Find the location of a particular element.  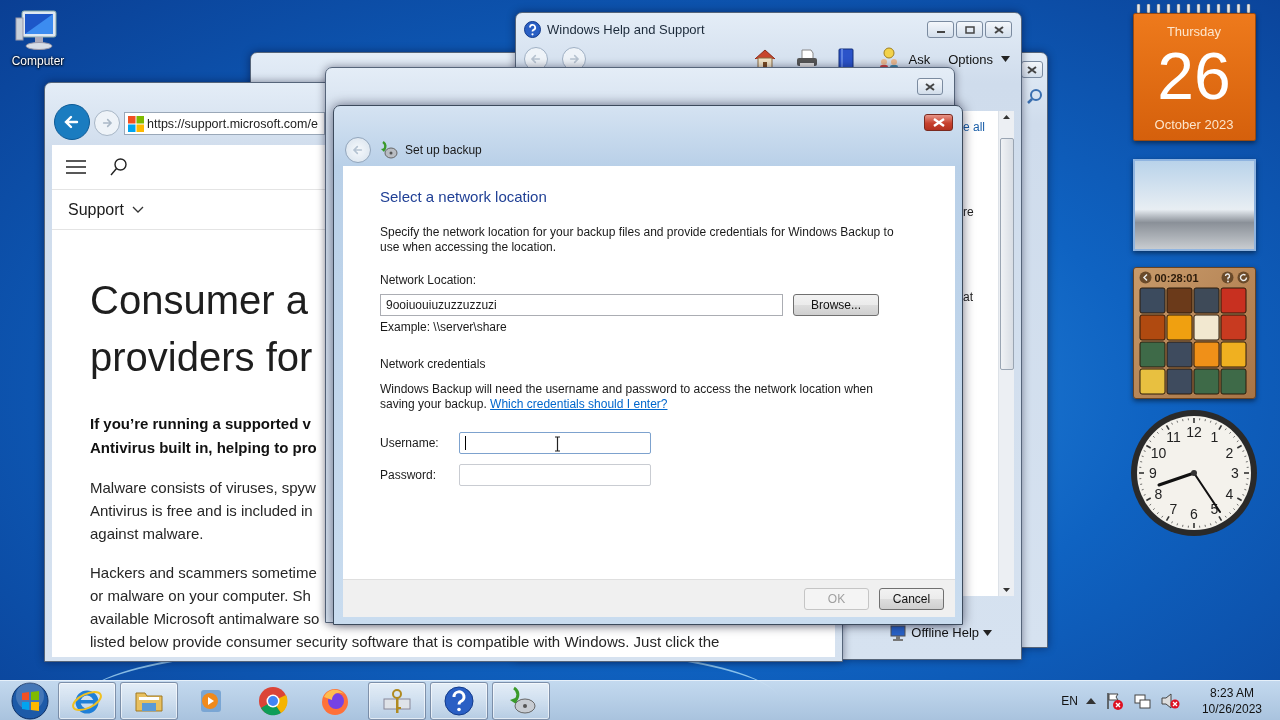

options-menu: Options is located at coordinates (979, 59).